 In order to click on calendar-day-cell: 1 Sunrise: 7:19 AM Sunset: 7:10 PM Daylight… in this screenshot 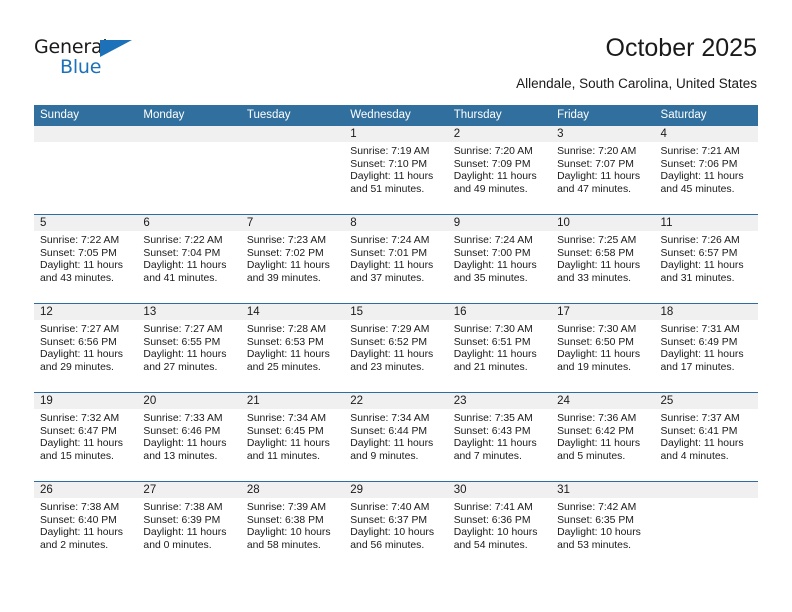, I will do `click(396, 170)`.